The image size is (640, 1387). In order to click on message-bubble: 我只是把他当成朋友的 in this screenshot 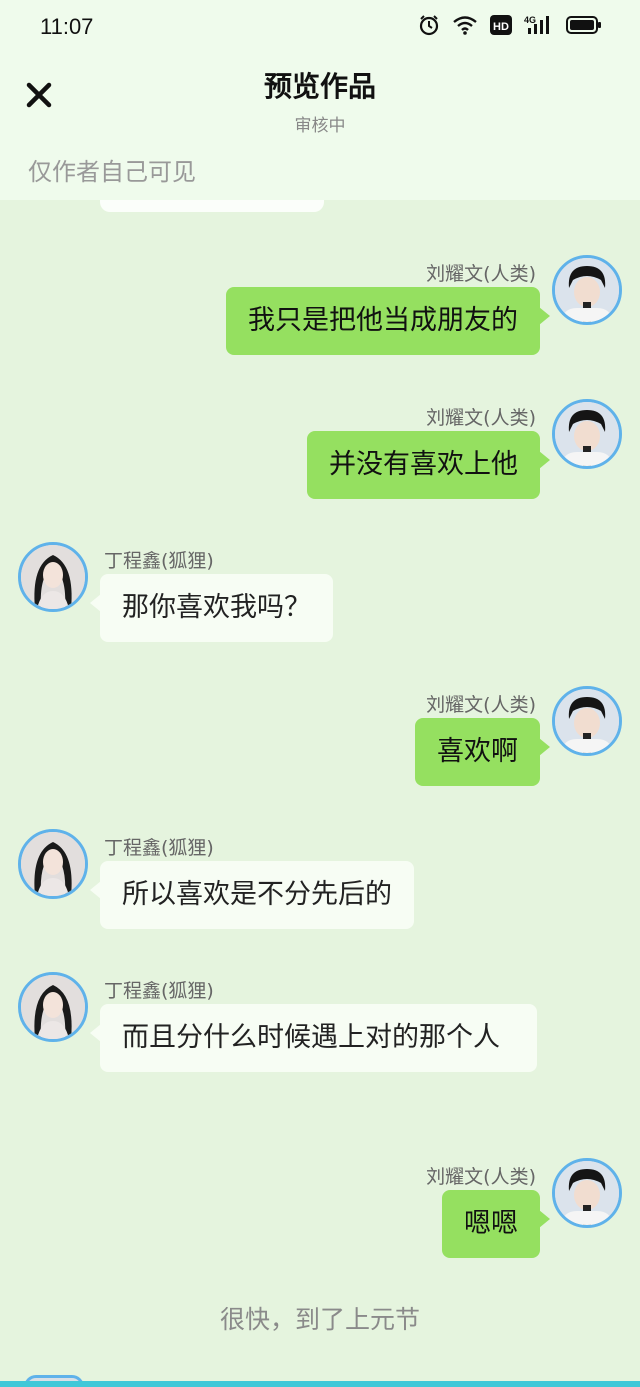, I will do `click(388, 321)`.